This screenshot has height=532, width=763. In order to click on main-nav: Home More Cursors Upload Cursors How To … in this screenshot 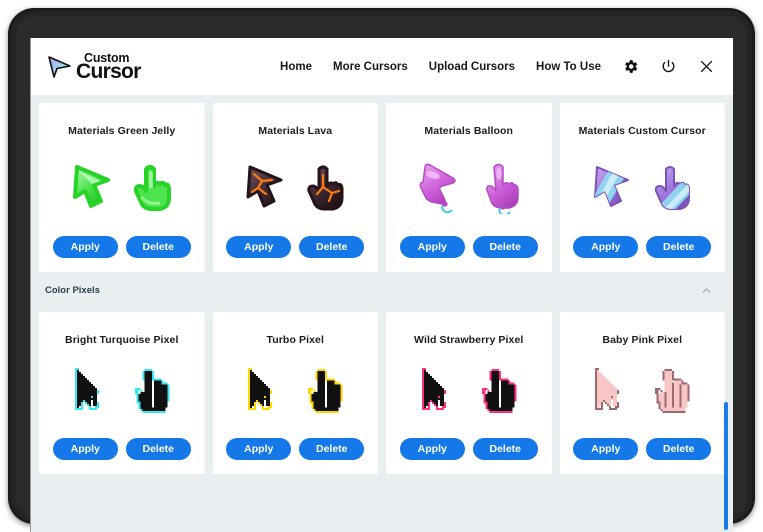, I will do `click(497, 66)`.